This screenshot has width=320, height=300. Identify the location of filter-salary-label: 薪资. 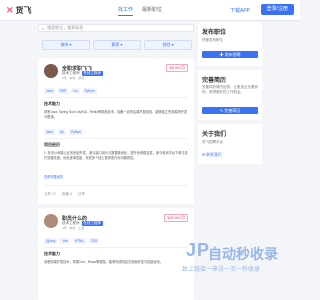
(115, 44).